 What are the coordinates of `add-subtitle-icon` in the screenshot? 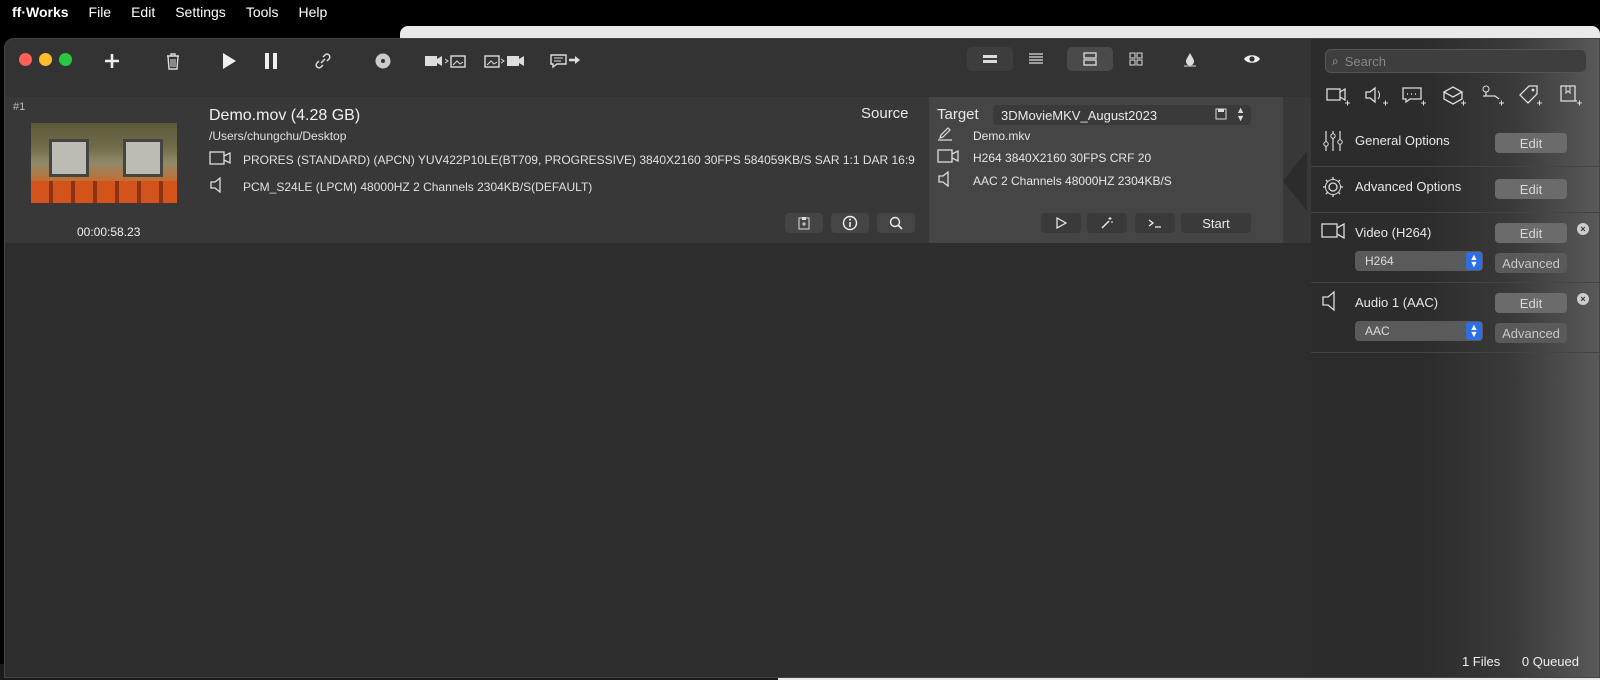 It's located at (1414, 96).